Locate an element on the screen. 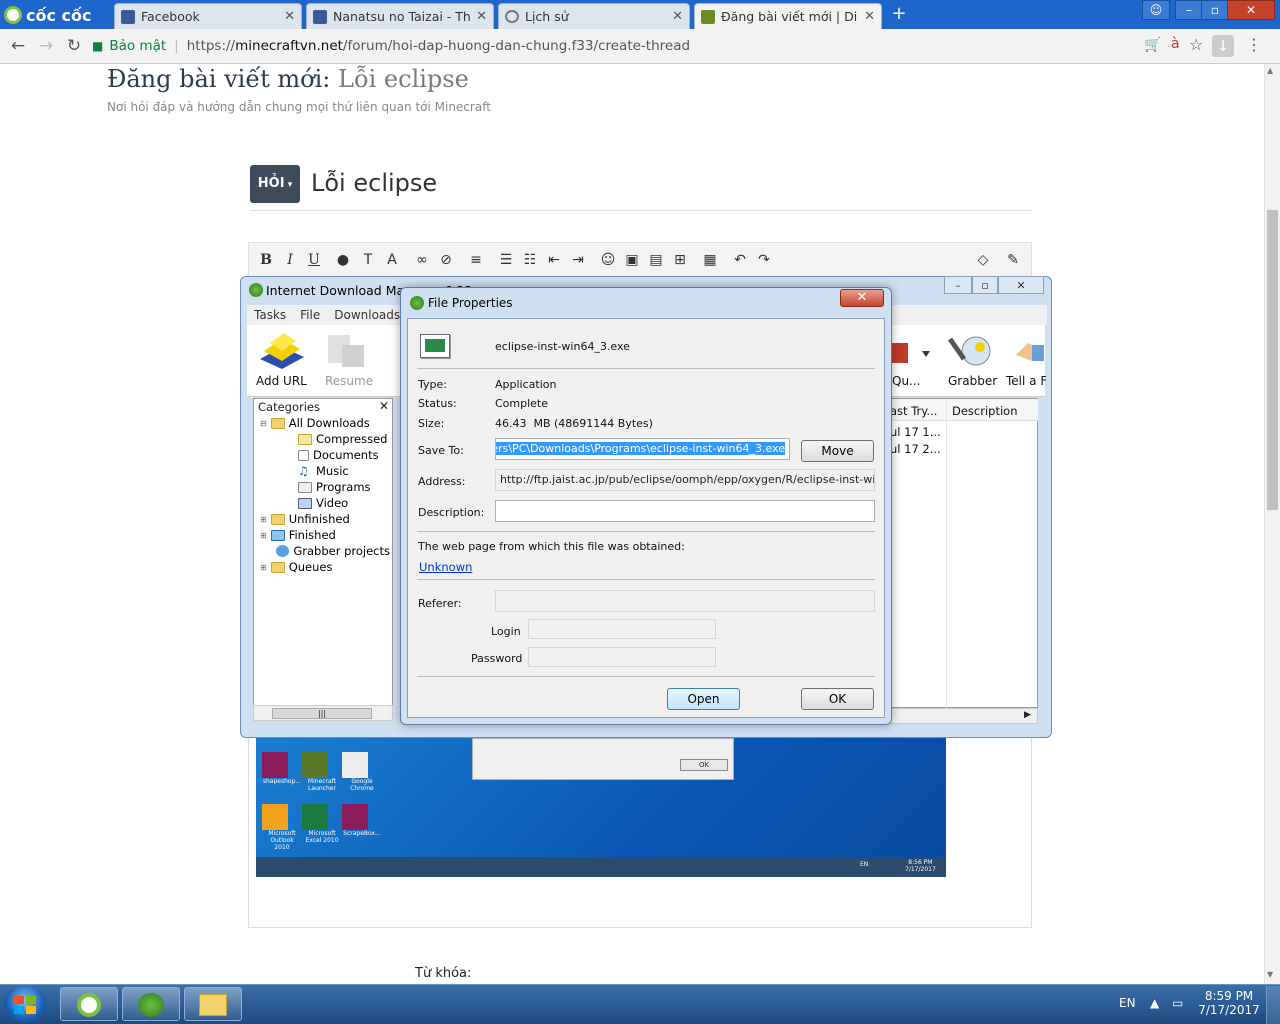  tell-a-friend-button: Tell a Fr is located at coordinates (1026, 381).